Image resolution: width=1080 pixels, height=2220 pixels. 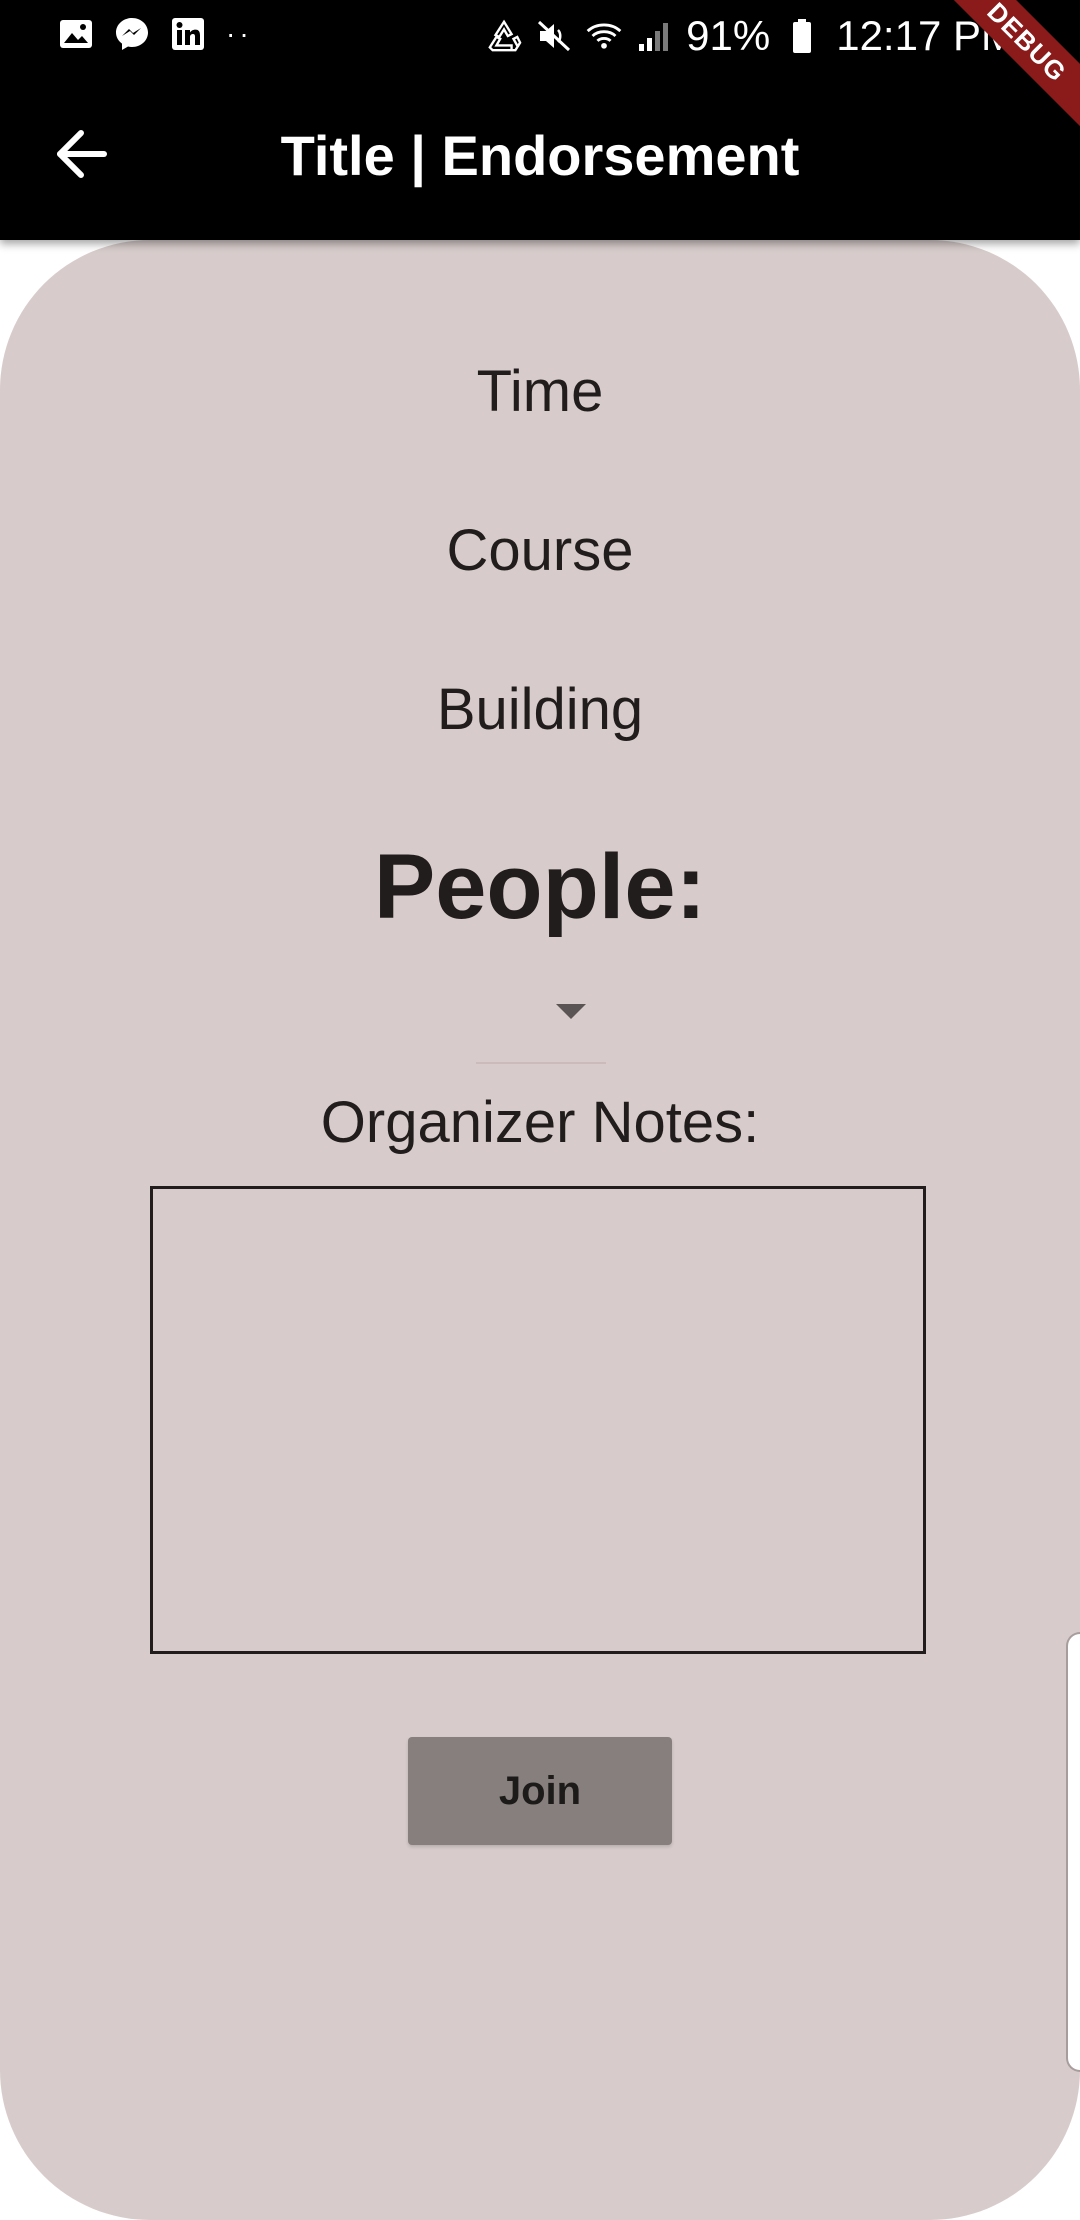 I want to click on status-bar: ·· 91% 12:17 PM, so click(x=540, y=36).